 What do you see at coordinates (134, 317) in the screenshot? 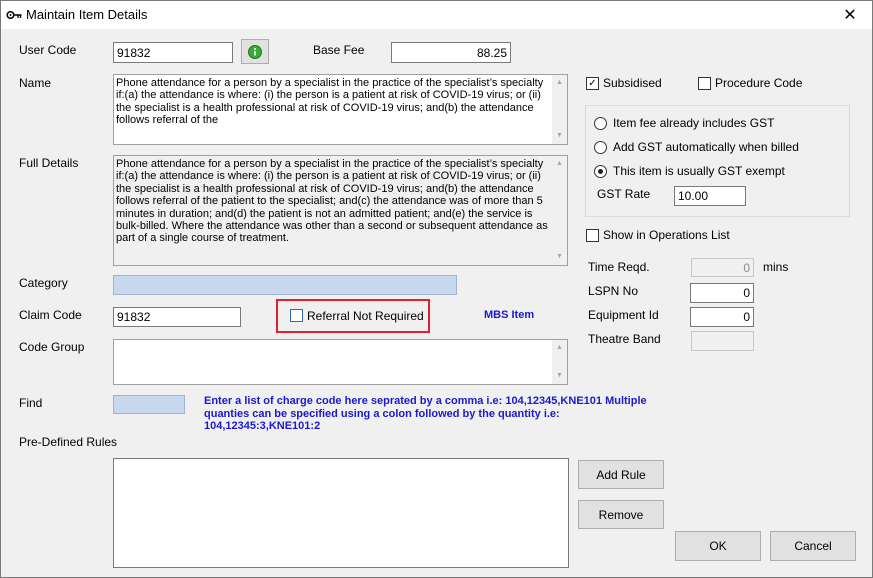
I see `claim-code-value: 91832` at bounding box center [134, 317].